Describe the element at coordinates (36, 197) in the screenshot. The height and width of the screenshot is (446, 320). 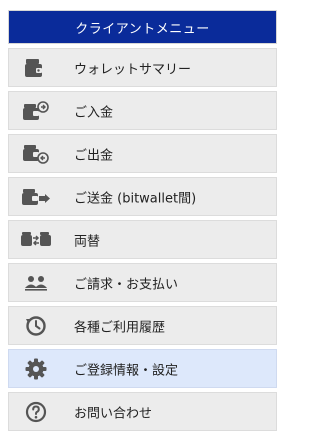
I see `wallet-transfer-icon` at that location.